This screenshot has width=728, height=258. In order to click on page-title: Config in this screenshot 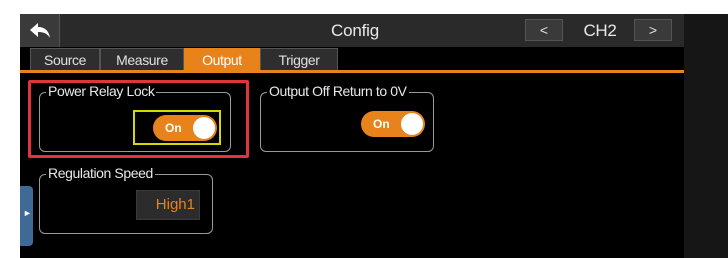, I will do `click(355, 30)`.